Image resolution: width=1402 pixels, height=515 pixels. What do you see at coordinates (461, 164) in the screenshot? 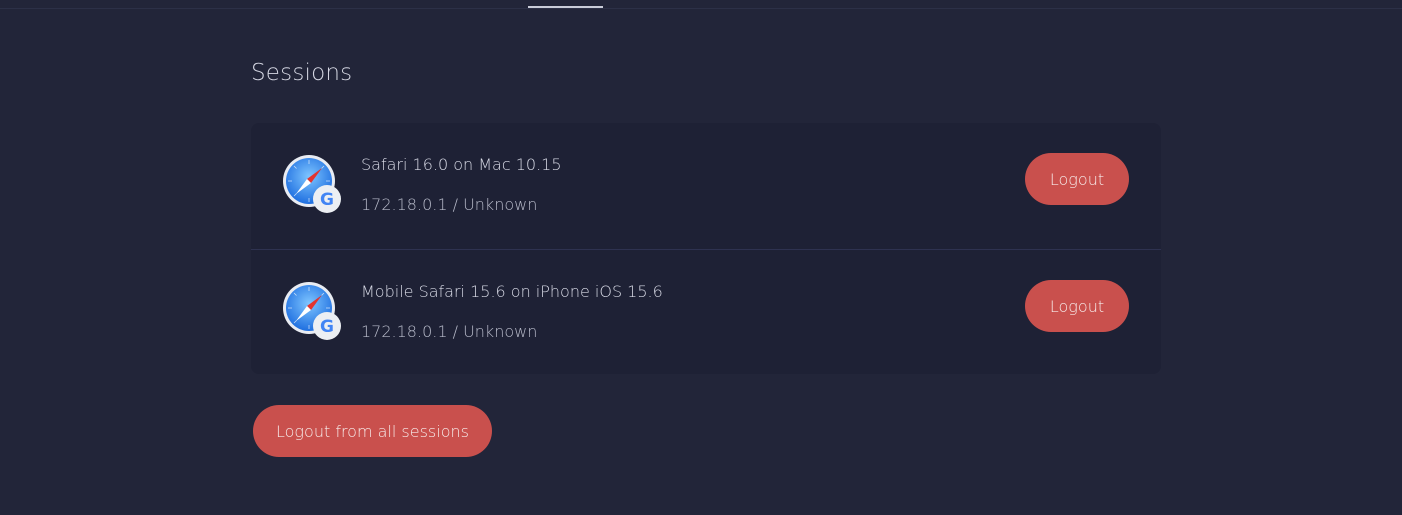
I see `session-device-name: Safari 16.0 on Mac 10.15` at bounding box center [461, 164].